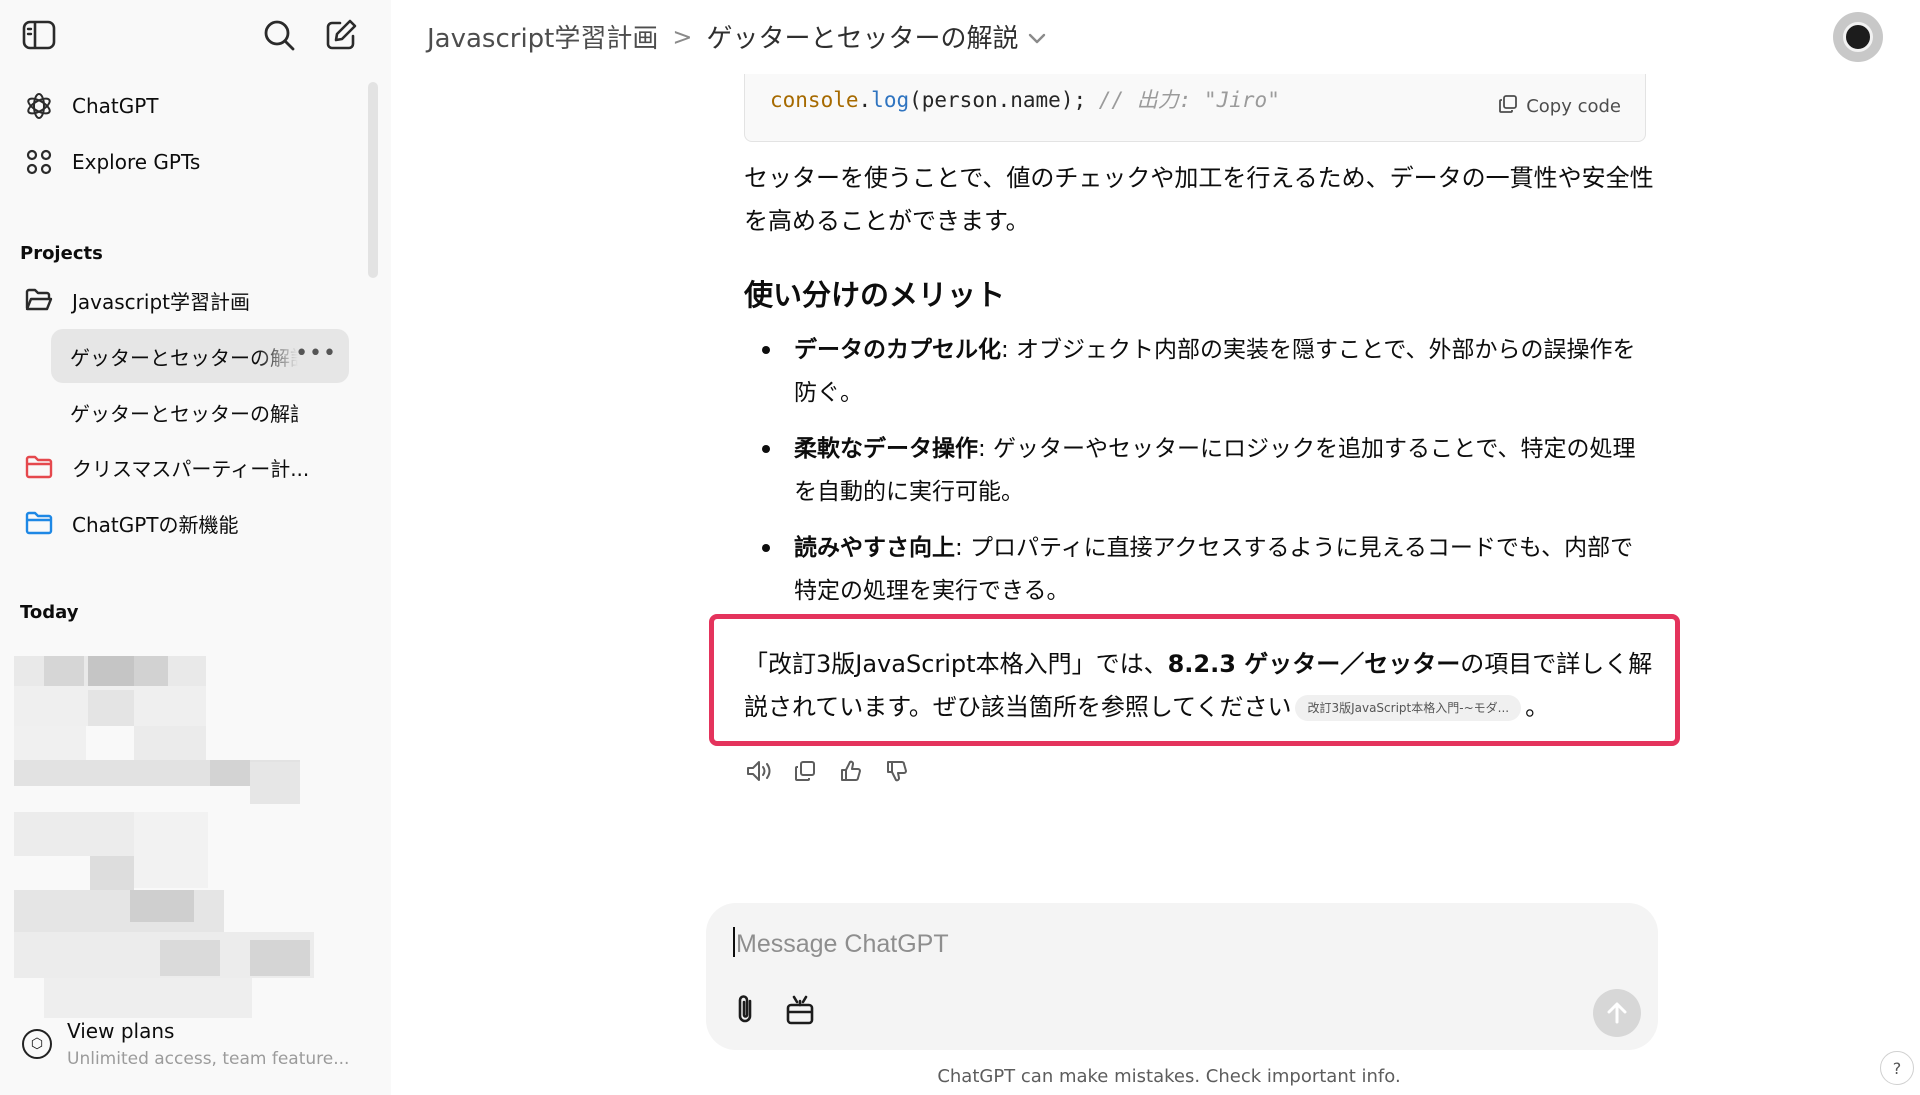  Describe the element at coordinates (39, 300) in the screenshot. I see `folder-open-icon` at that location.